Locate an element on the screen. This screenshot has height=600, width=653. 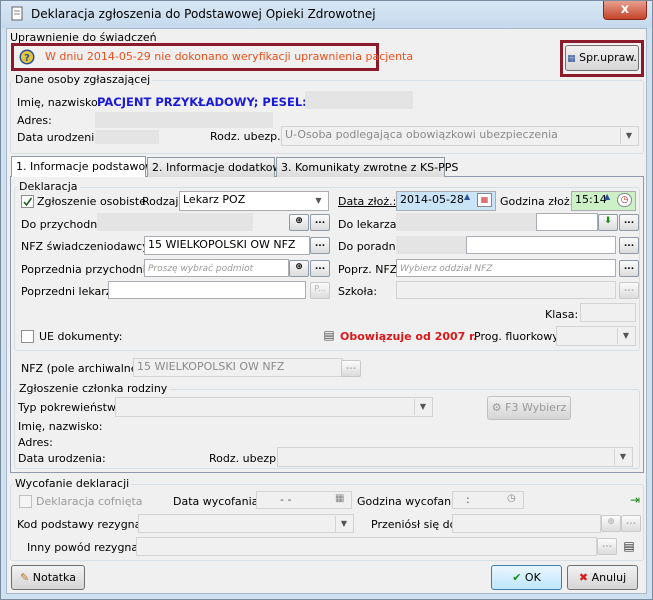
spr-upraw-button: ▦ Spr.upraw. is located at coordinates (602, 58).